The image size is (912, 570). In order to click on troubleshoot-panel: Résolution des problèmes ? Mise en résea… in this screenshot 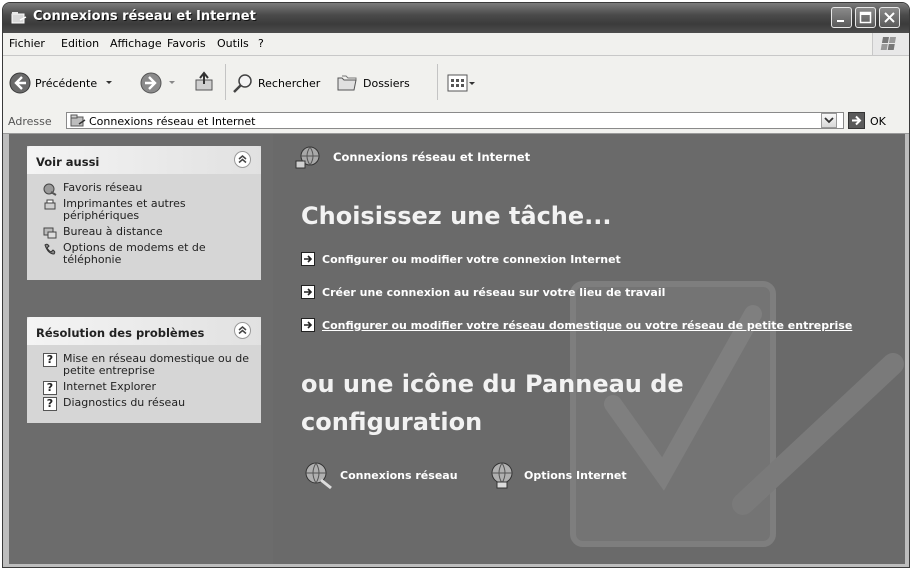, I will do `click(144, 370)`.